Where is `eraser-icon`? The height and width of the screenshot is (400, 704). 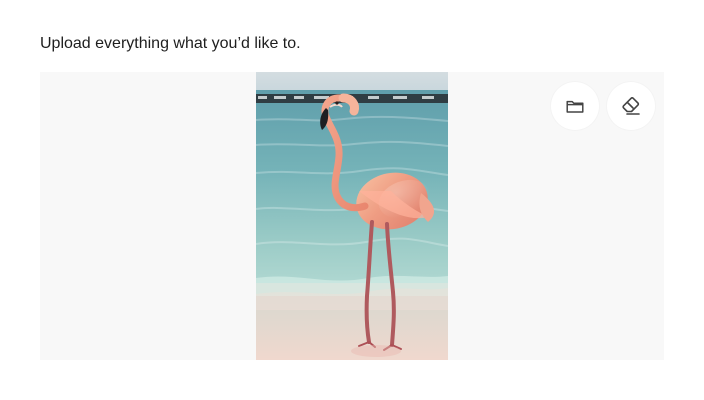
eraser-icon is located at coordinates (631, 106).